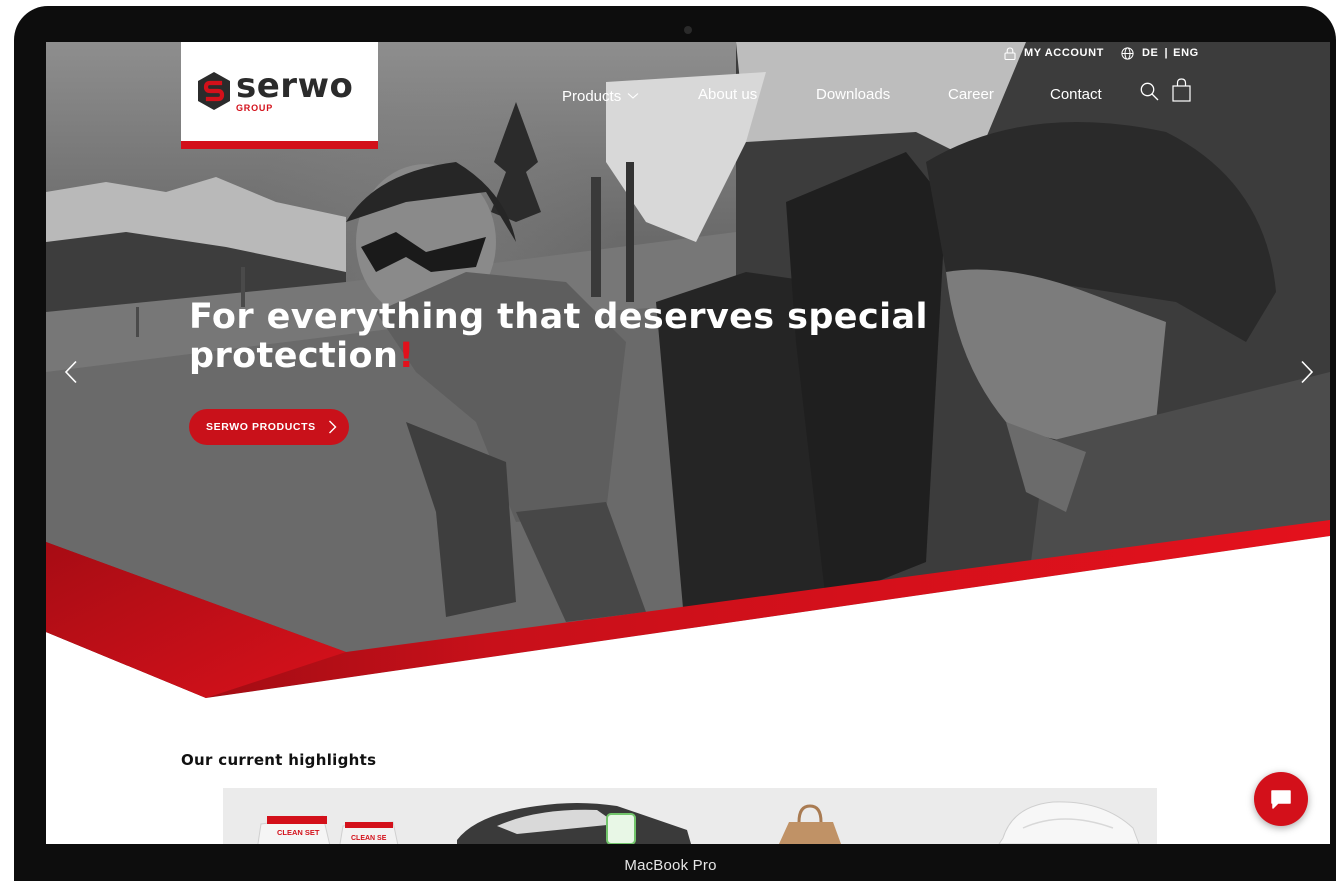 The image size is (1341, 881). What do you see at coordinates (1307, 372) in the screenshot?
I see `slider-next-icon` at bounding box center [1307, 372].